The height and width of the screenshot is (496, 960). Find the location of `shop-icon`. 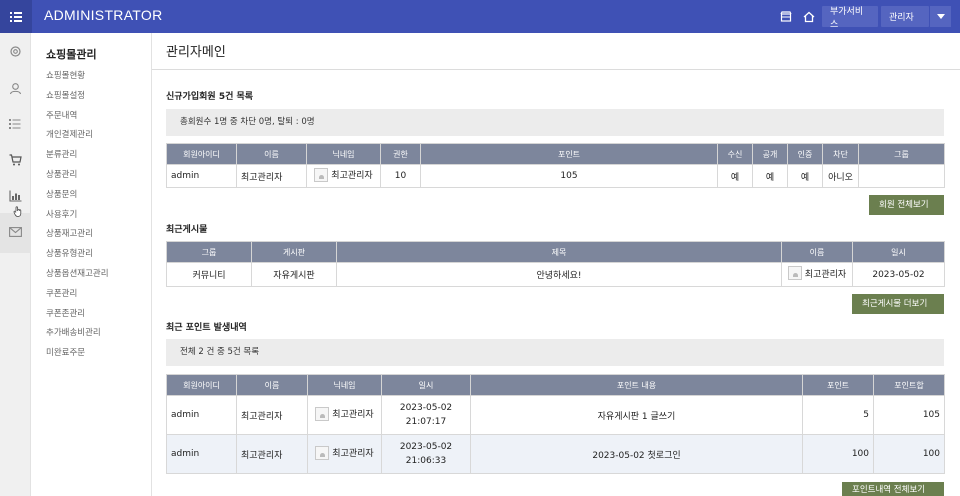

shop-icon is located at coordinates (786, 17).